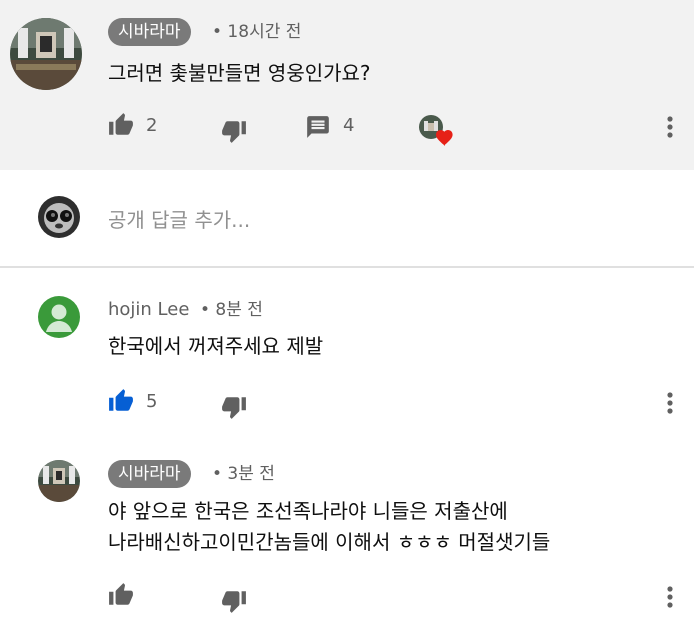 This screenshot has height=627, width=694. I want to click on author-name: hojin Lee, so click(148, 310).